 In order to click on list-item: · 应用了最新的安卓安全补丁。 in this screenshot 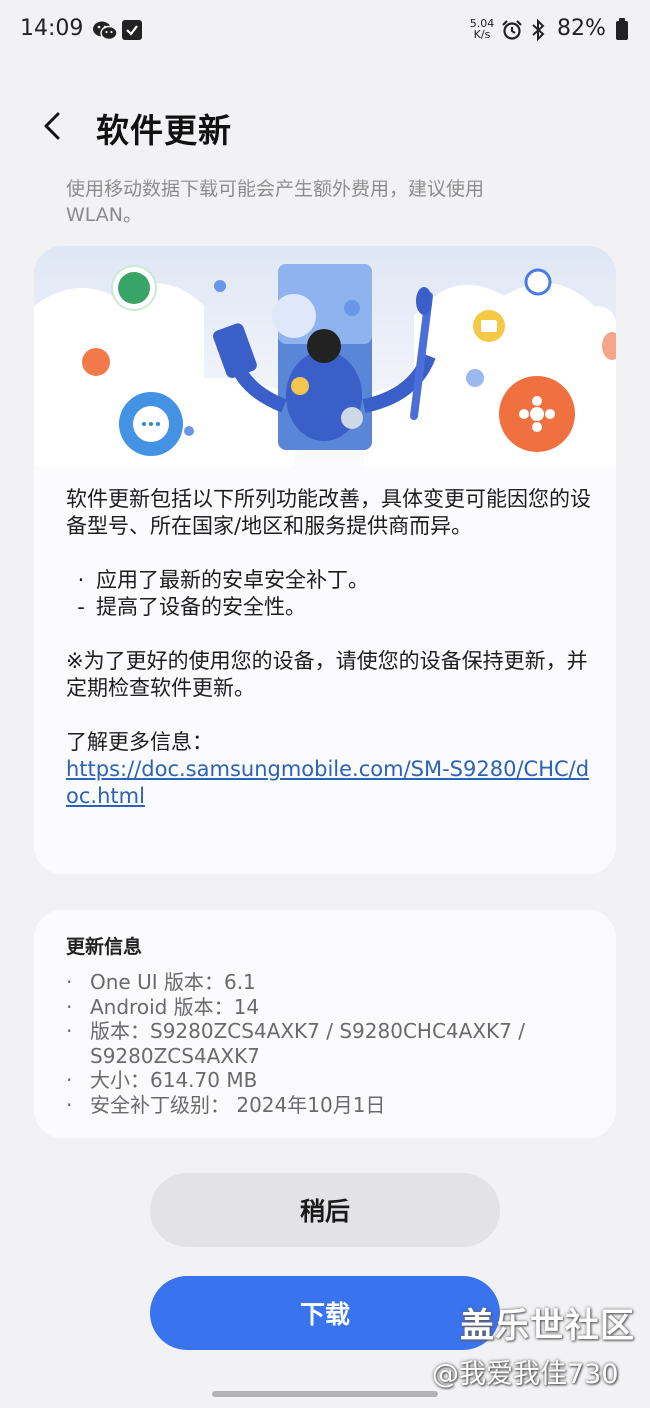, I will do `click(331, 580)`.